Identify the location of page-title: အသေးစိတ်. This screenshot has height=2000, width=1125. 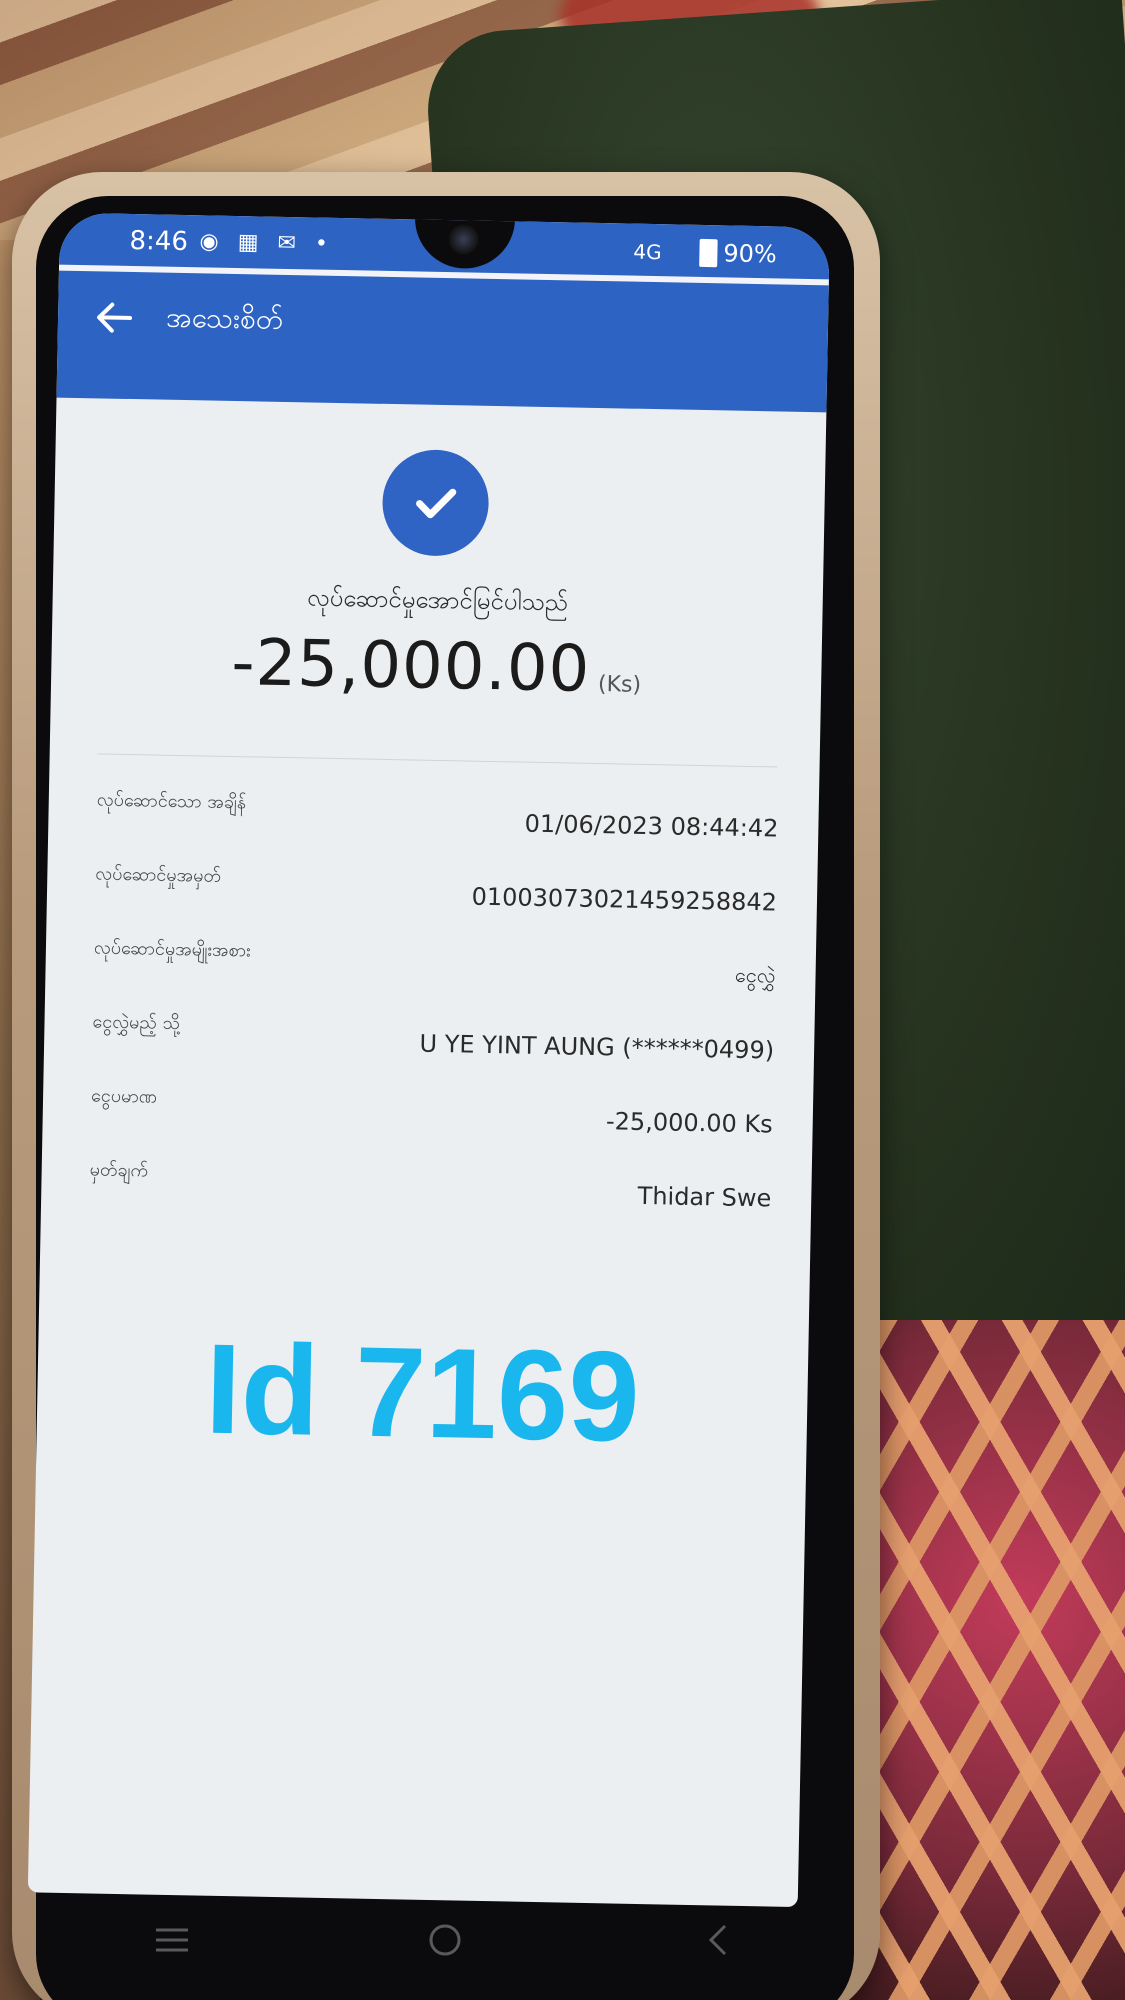
(224, 318).